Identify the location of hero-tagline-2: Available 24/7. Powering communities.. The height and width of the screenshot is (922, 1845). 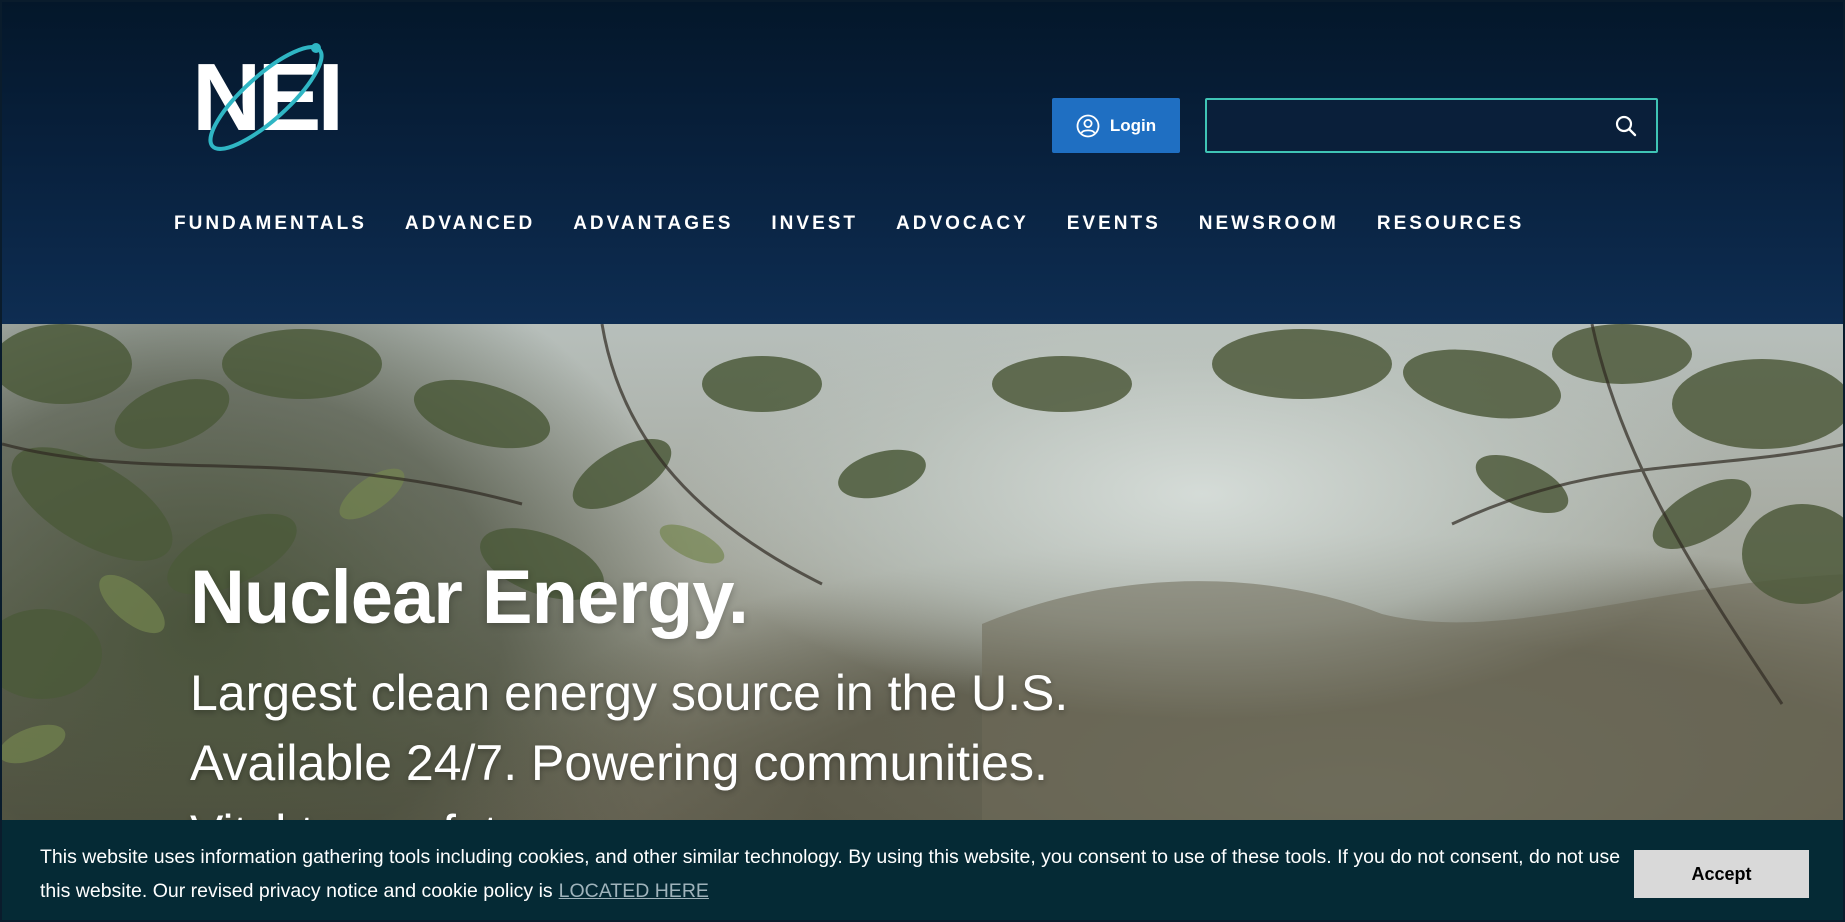
(619, 763).